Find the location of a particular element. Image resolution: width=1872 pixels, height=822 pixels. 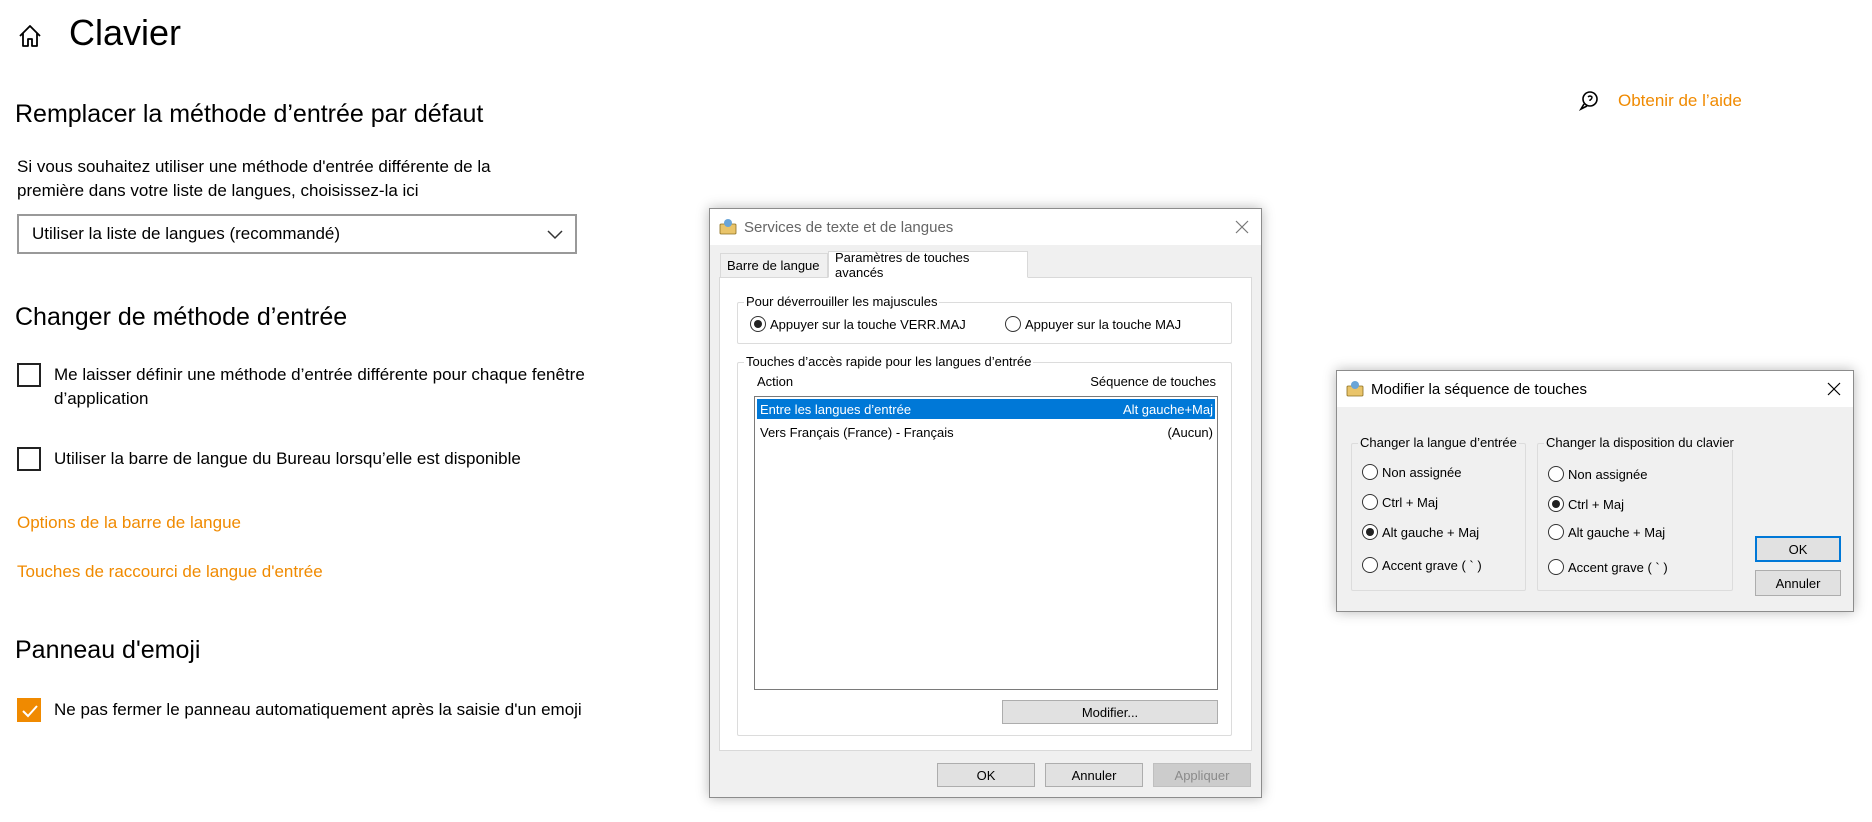

section-heading-override: Remplacer la méthode d’entrée par défaut is located at coordinates (249, 114).